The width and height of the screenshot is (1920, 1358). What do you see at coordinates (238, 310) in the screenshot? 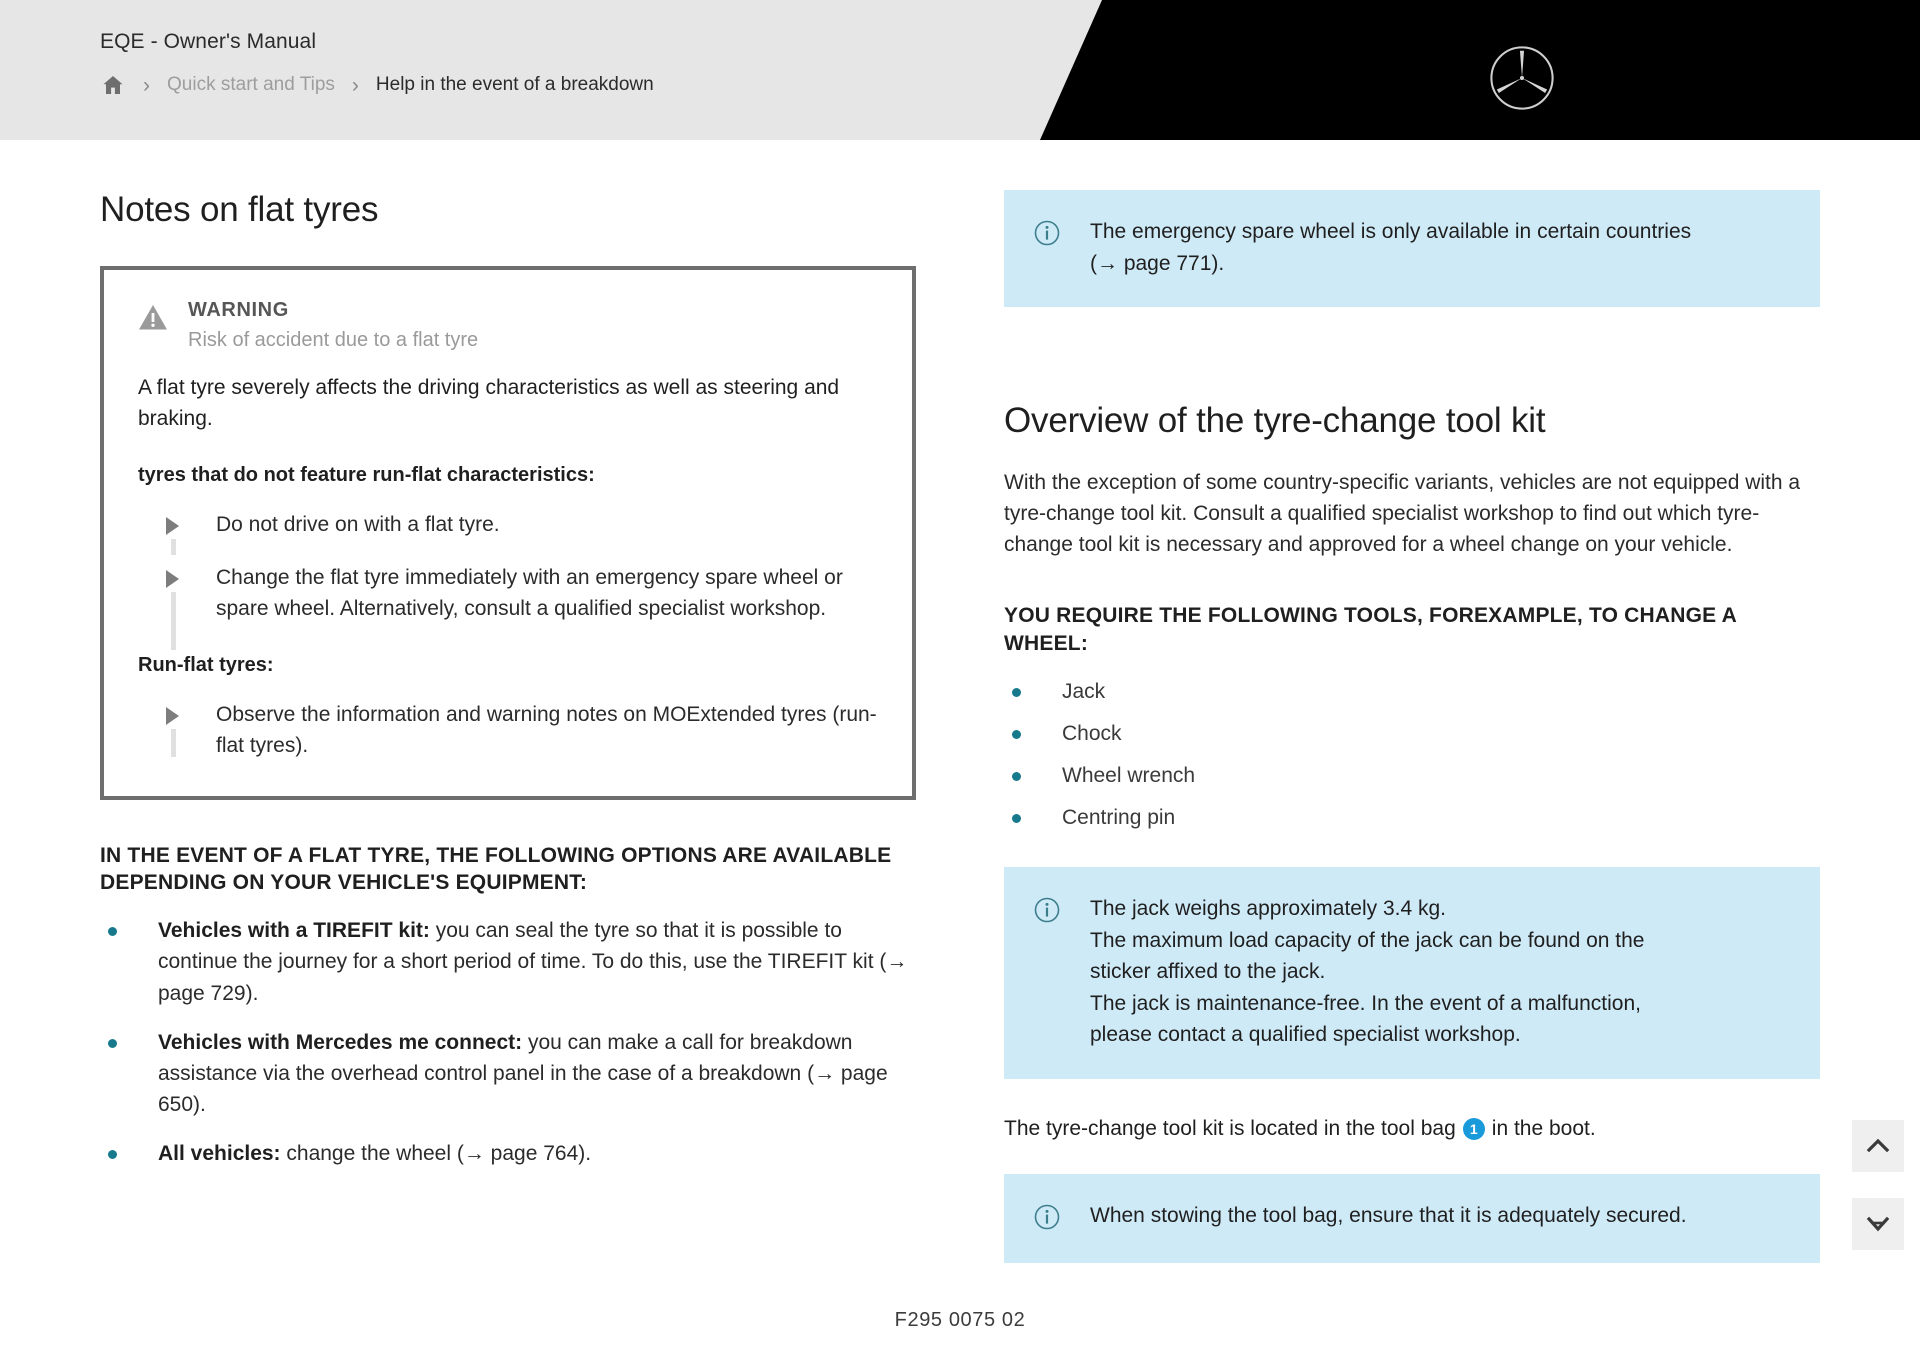
I see `warning-label: WARNING` at bounding box center [238, 310].